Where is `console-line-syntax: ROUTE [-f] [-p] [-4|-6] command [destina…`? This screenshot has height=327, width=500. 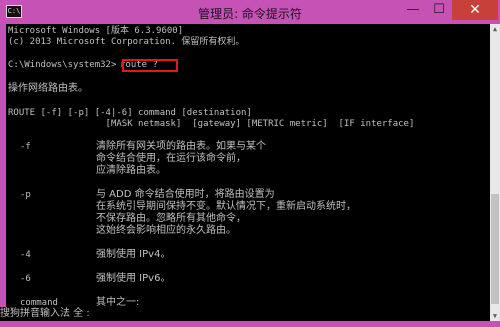 console-line-syntax: ROUTE [-f] [-p] [-4|-6] command [destina… is located at coordinates (130, 113).